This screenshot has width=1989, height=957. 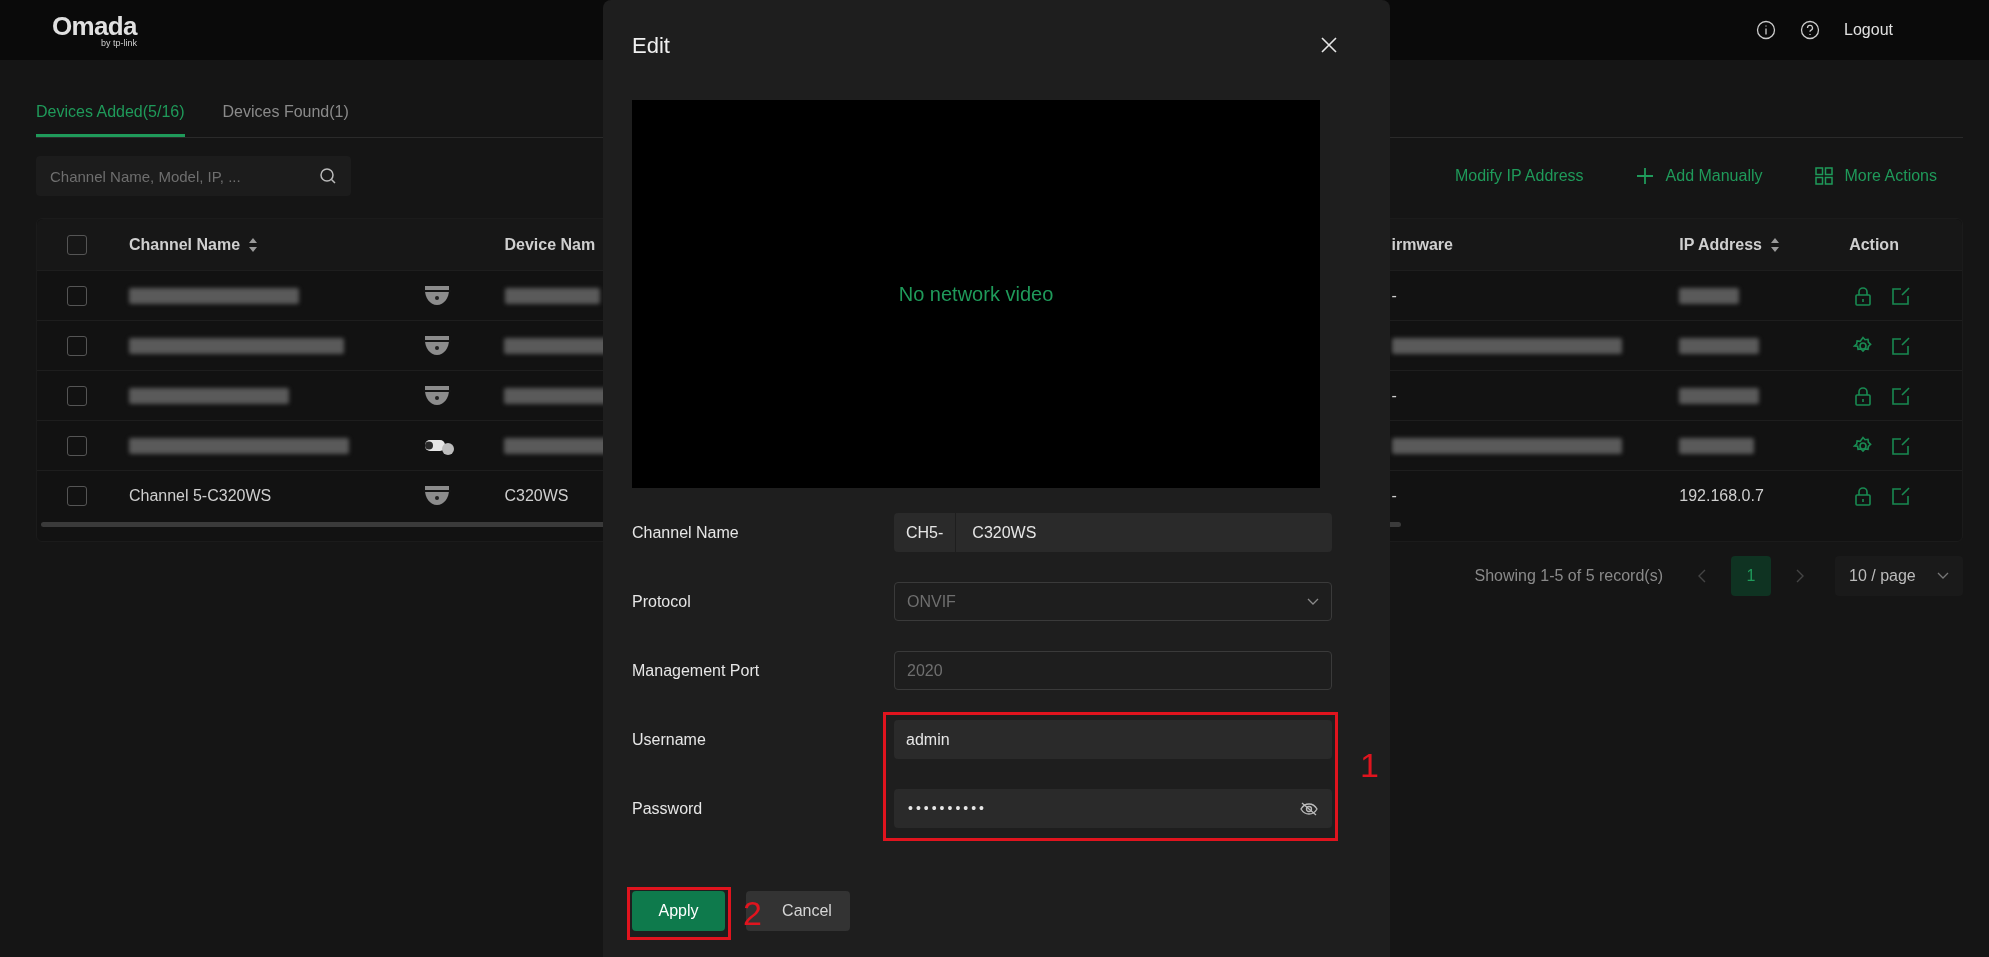 I want to click on tab: Devices Added(5/16), so click(x=110, y=118).